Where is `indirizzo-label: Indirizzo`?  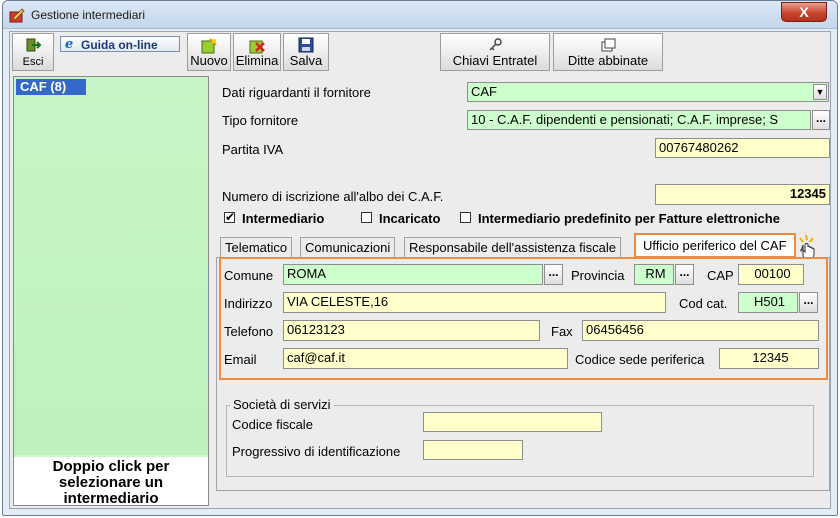
indirizzo-label: Indirizzo is located at coordinates (248, 303).